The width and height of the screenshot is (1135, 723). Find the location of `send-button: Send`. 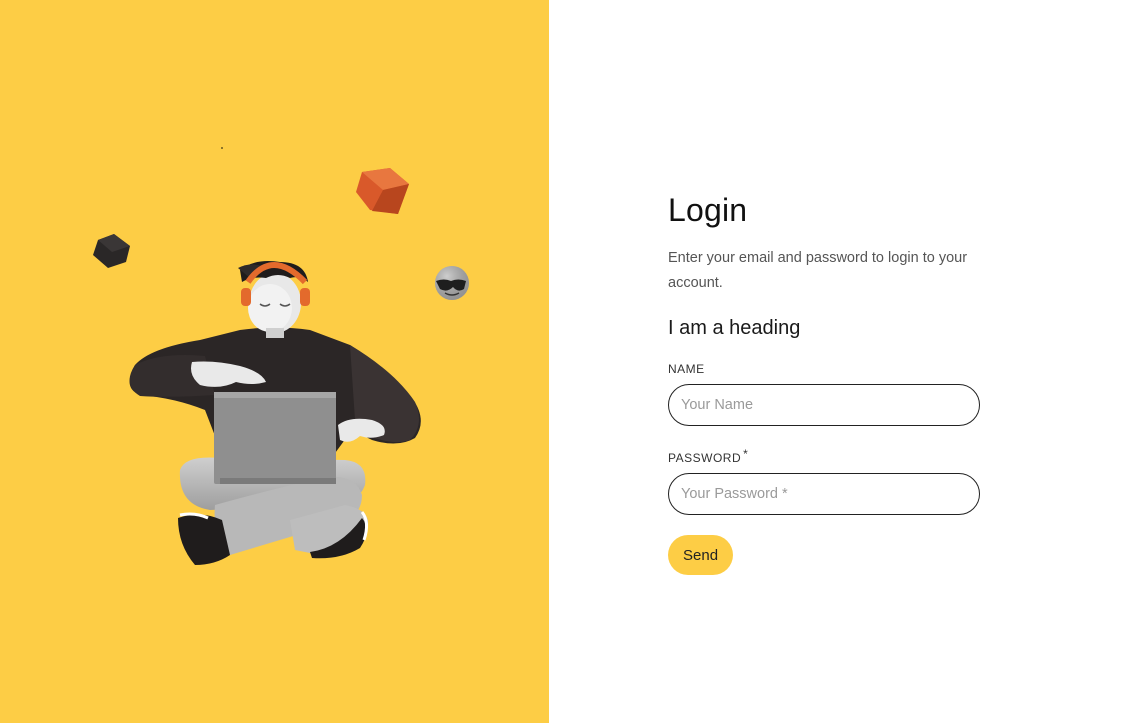

send-button: Send is located at coordinates (701, 555).